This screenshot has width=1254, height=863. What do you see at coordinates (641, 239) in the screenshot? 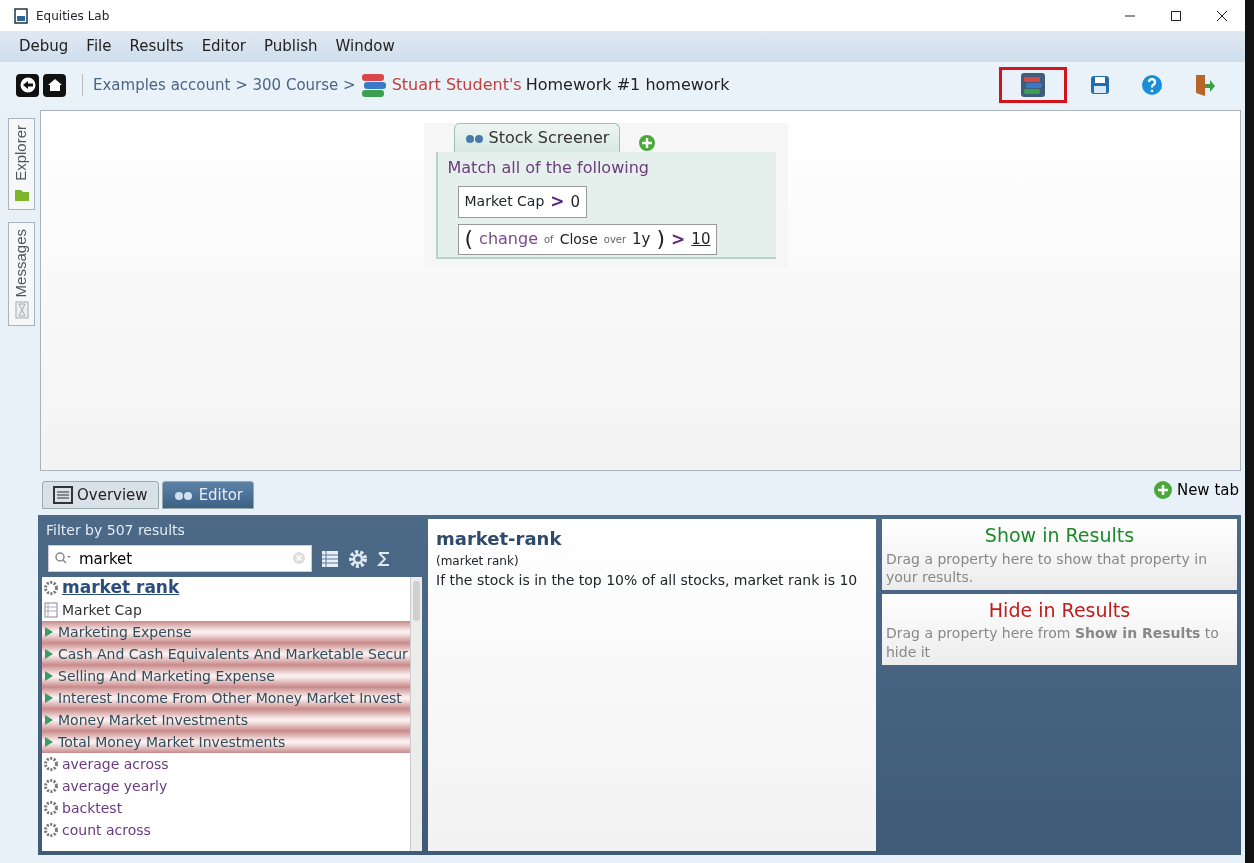
I see `value: 1y` at bounding box center [641, 239].